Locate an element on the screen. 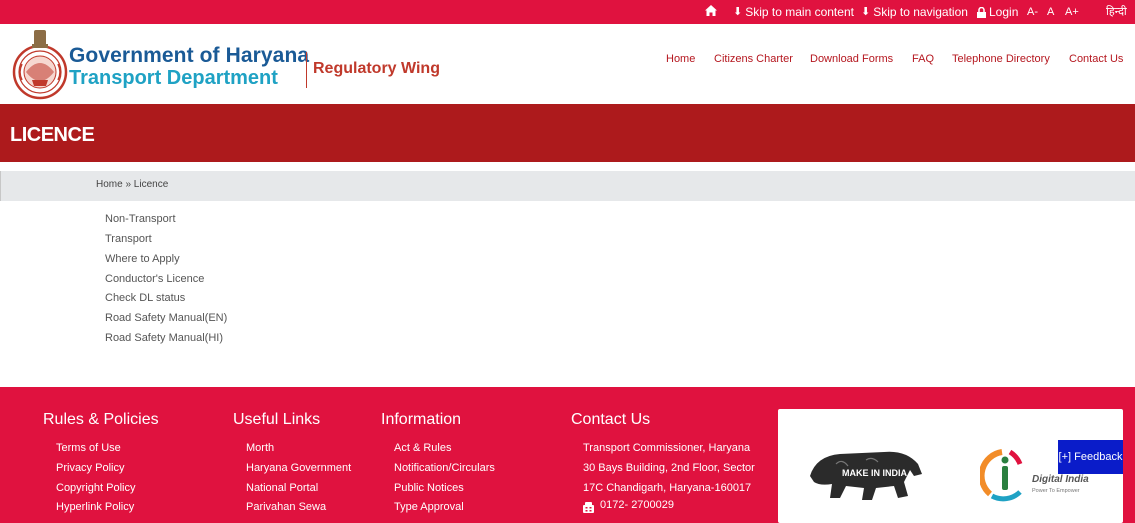  government-title: Government of Haryana is located at coordinates (189, 55).